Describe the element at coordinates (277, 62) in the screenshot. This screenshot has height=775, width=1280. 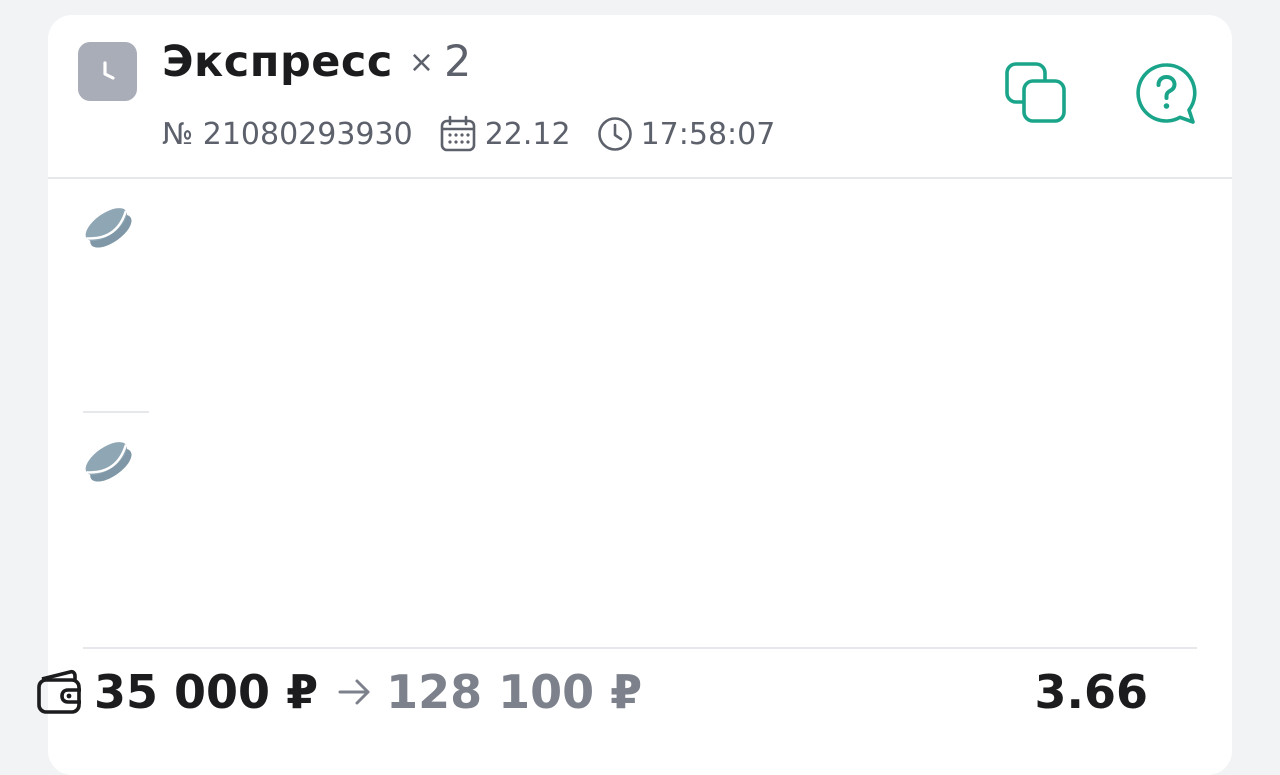
I see `bet-type-title: Экспресс` at that location.